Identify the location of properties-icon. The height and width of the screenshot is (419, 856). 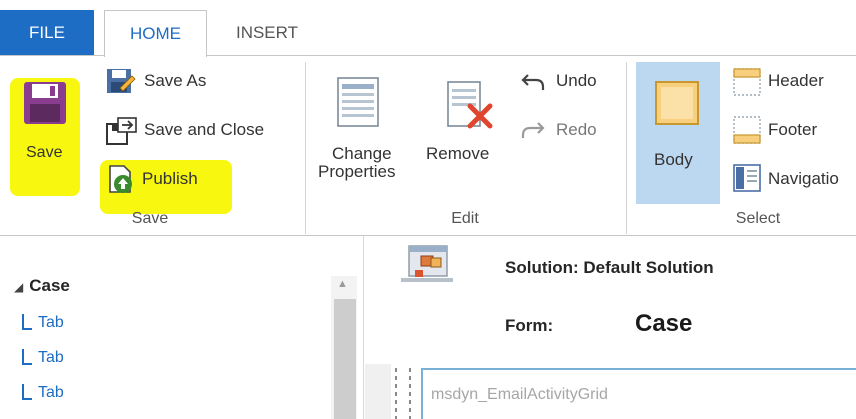
(358, 102).